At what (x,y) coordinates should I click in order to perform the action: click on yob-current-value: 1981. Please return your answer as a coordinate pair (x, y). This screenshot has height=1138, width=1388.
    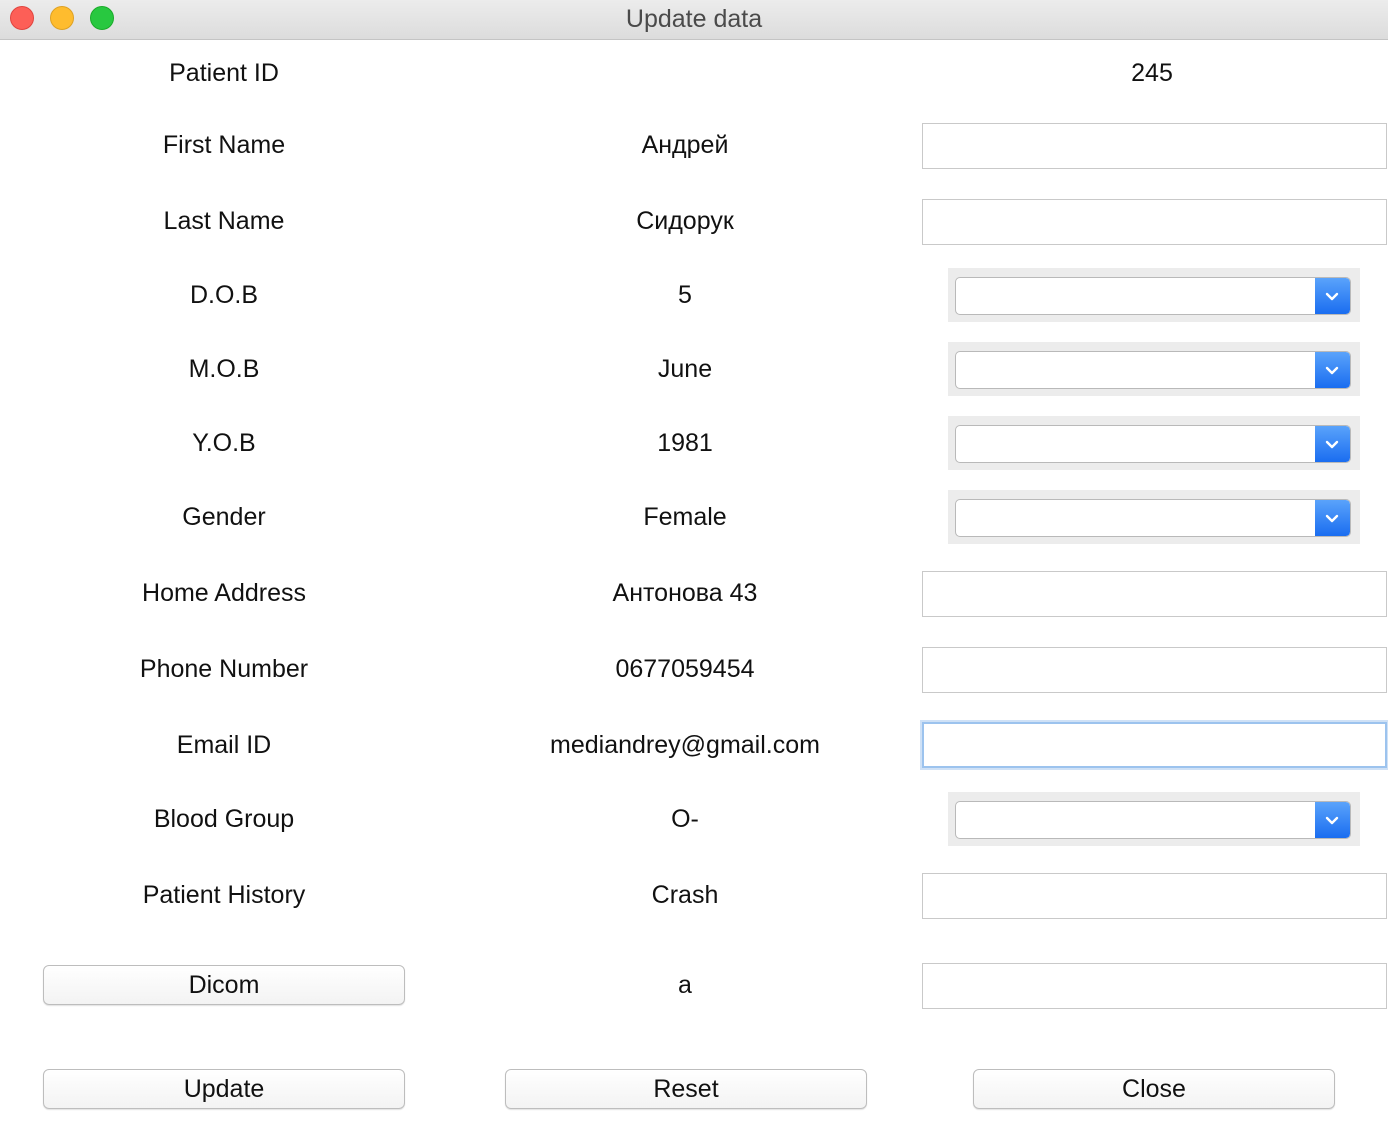
    Looking at the image, I should click on (685, 443).